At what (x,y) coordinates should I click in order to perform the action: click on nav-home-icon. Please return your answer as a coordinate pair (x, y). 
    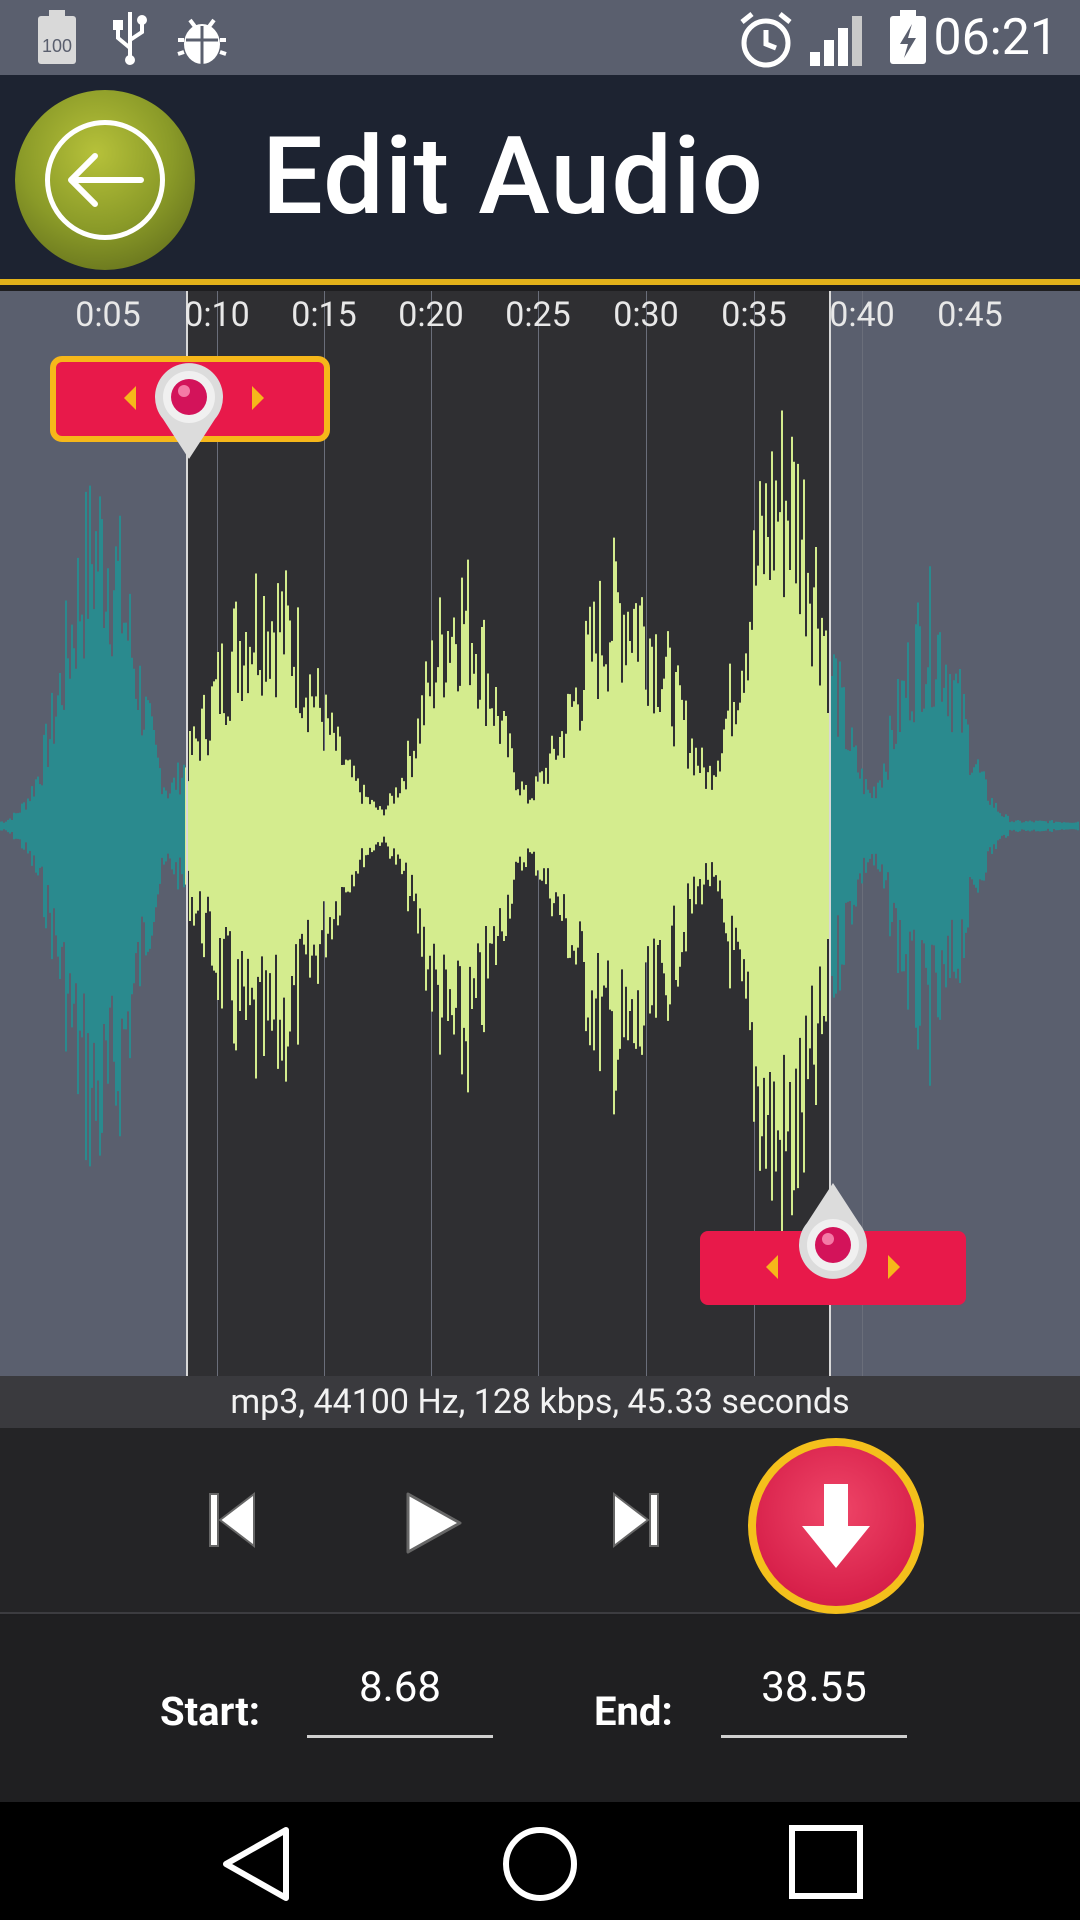
    Looking at the image, I should click on (540, 1864).